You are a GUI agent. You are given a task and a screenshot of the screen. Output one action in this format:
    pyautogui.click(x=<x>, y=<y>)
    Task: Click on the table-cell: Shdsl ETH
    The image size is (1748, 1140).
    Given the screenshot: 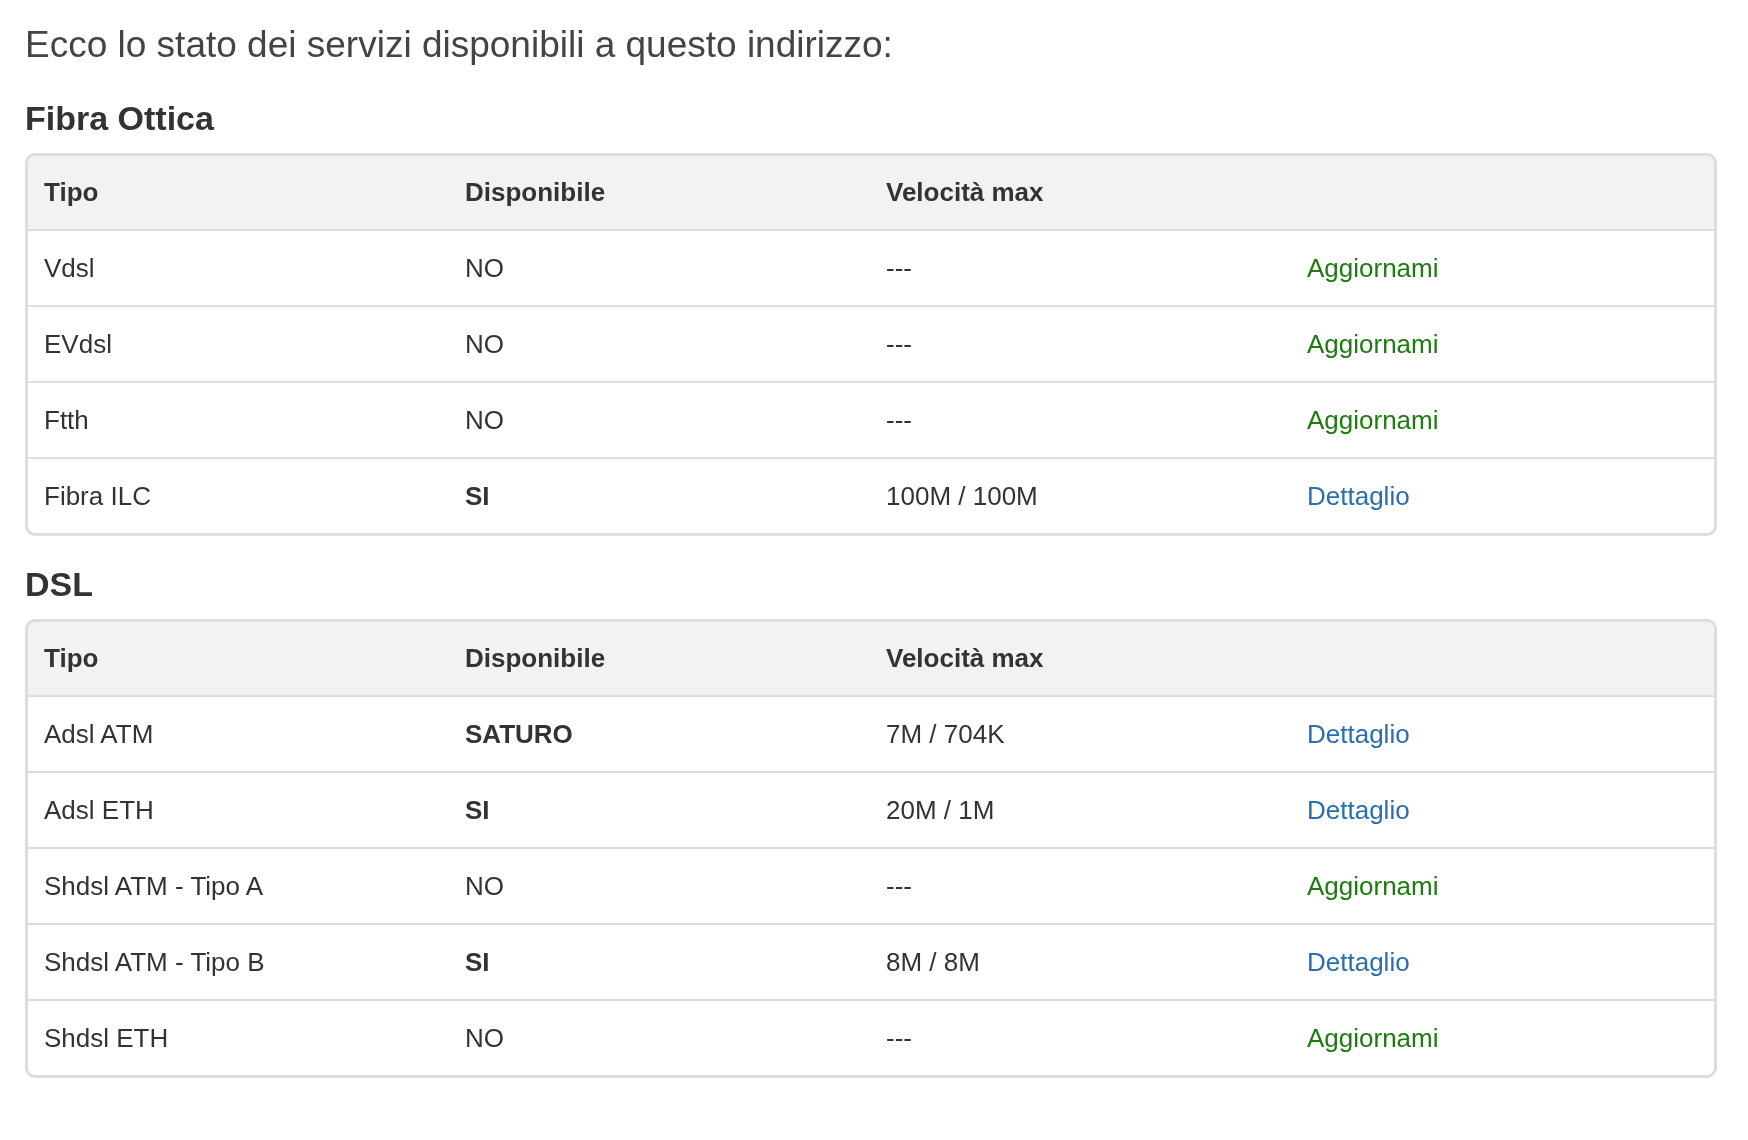 What is the action you would take?
    pyautogui.click(x=106, y=1038)
    